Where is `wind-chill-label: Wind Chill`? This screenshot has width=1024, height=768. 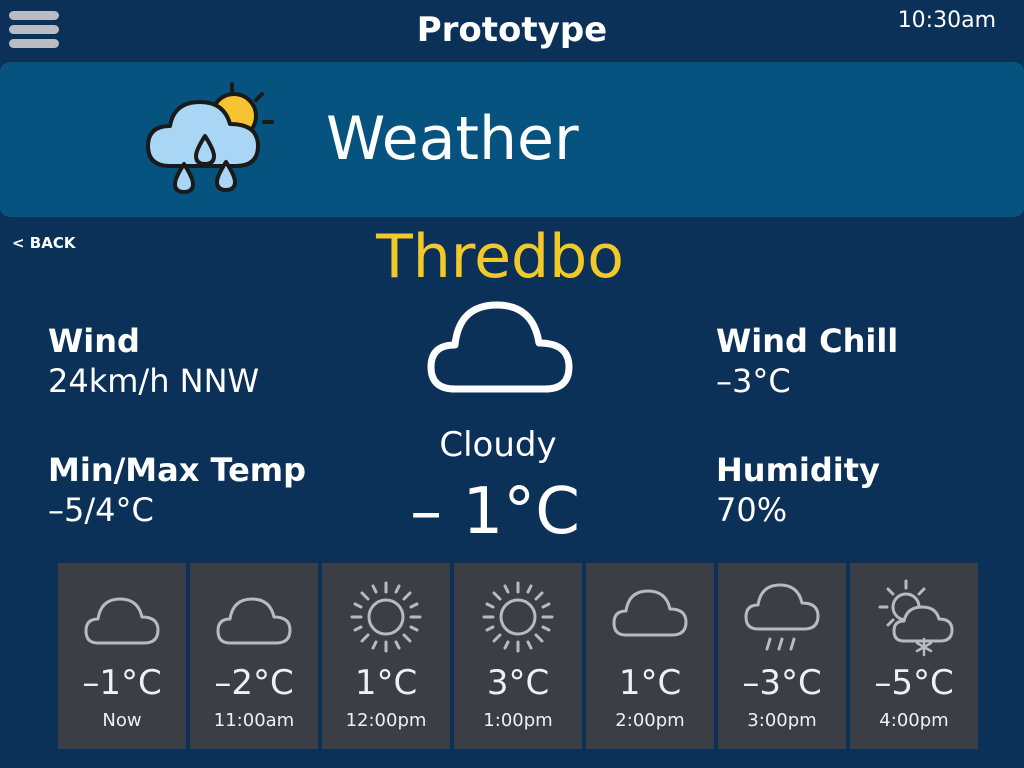 wind-chill-label: Wind Chill is located at coordinates (807, 341).